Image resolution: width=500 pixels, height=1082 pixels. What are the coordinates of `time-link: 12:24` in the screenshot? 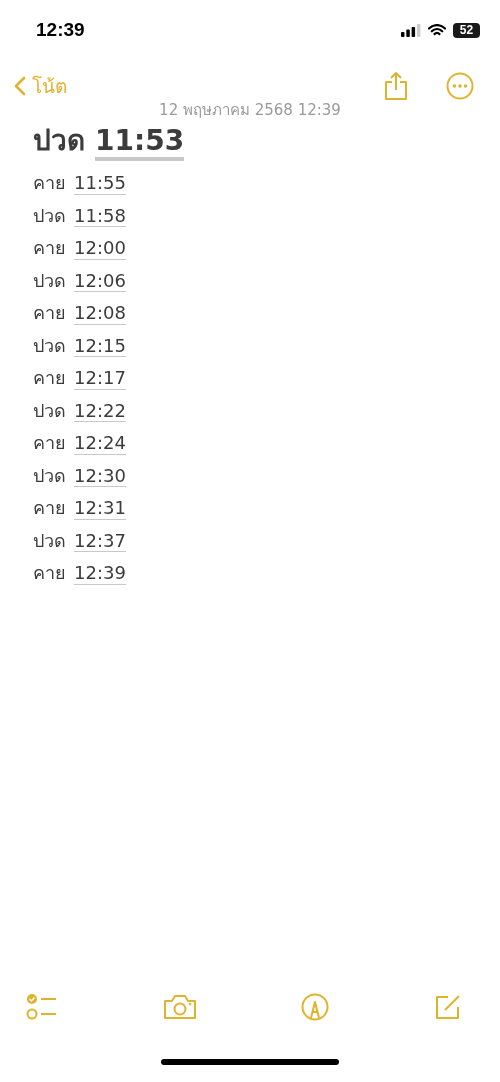 It's located at (100, 444).